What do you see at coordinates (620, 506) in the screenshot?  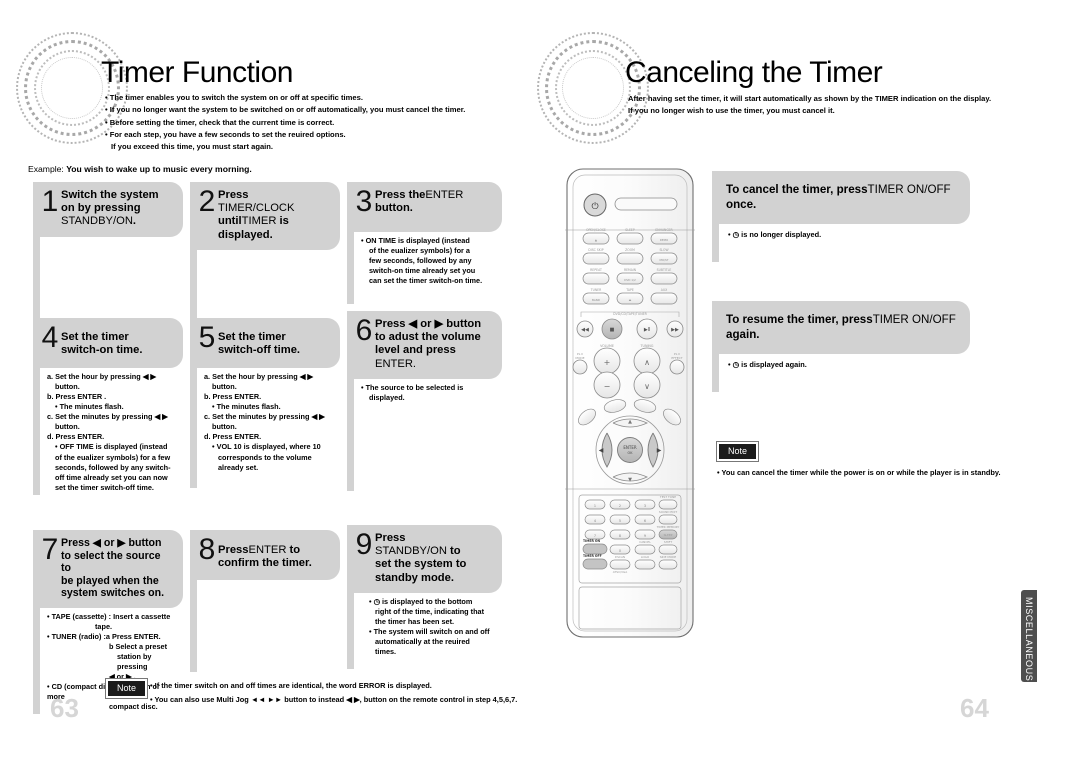 I see `svg-text: 2` at bounding box center [620, 506].